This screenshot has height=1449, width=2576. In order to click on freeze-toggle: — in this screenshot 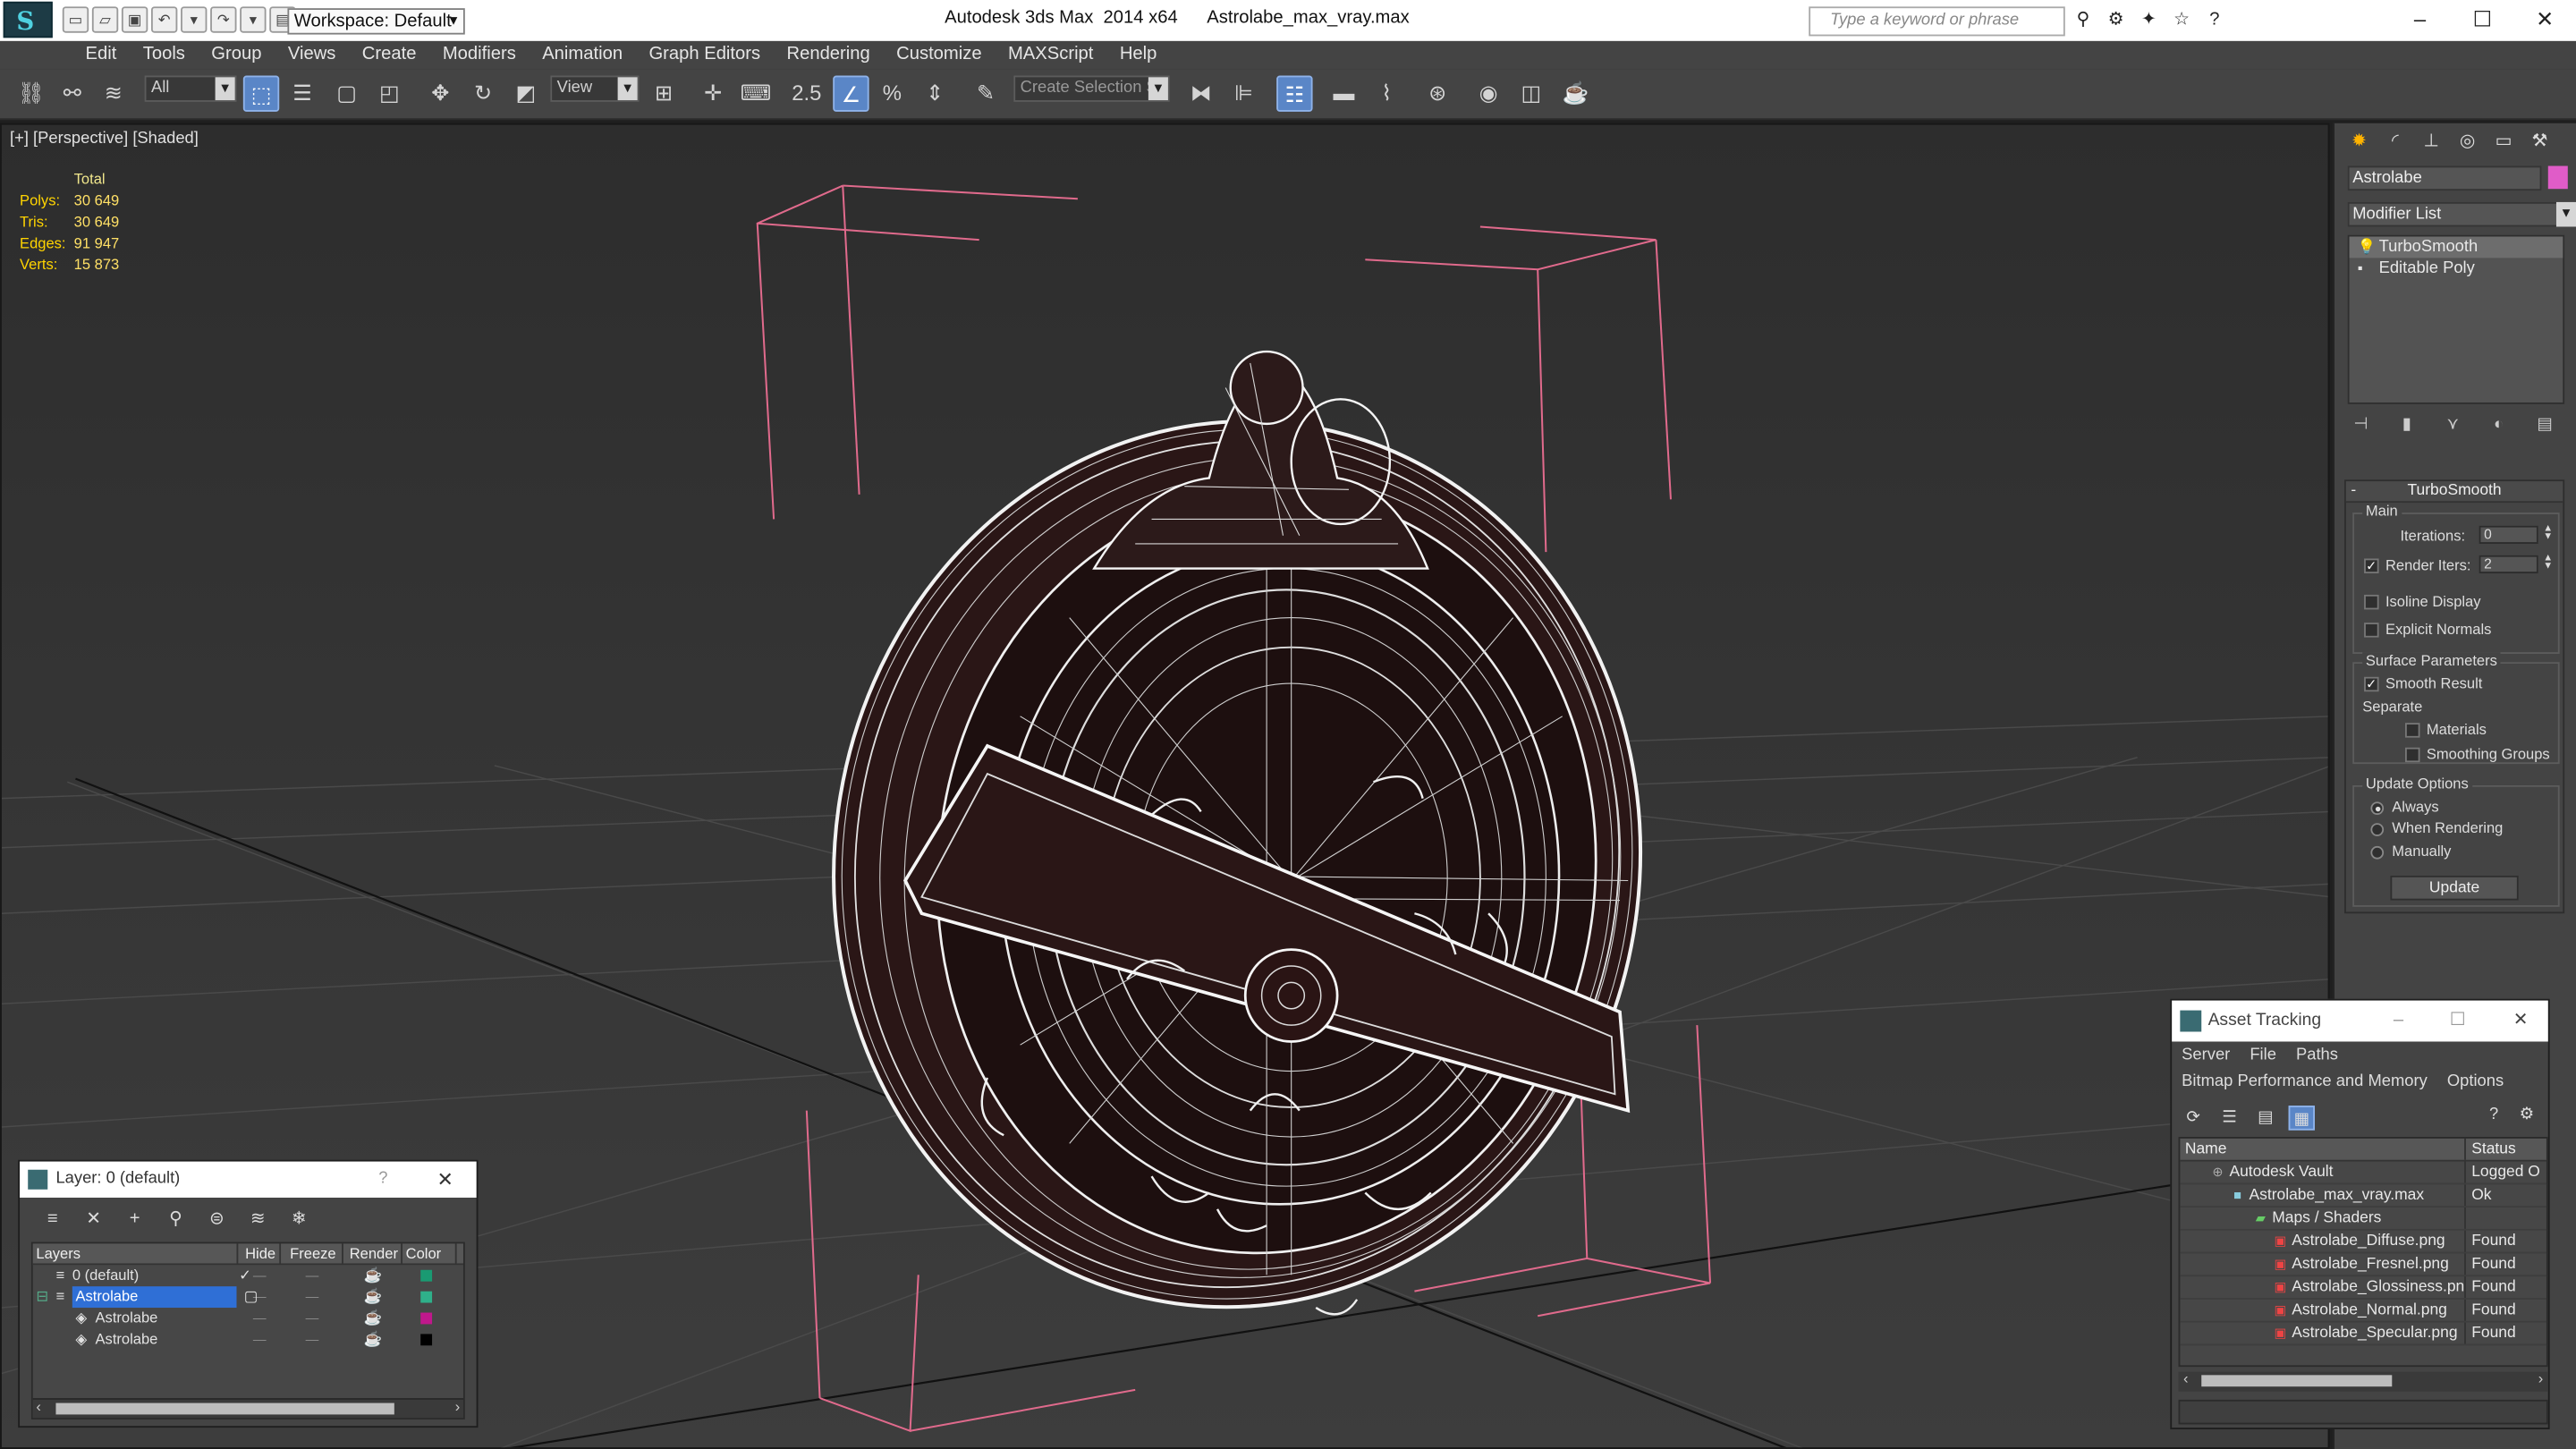, I will do `click(312, 1340)`.